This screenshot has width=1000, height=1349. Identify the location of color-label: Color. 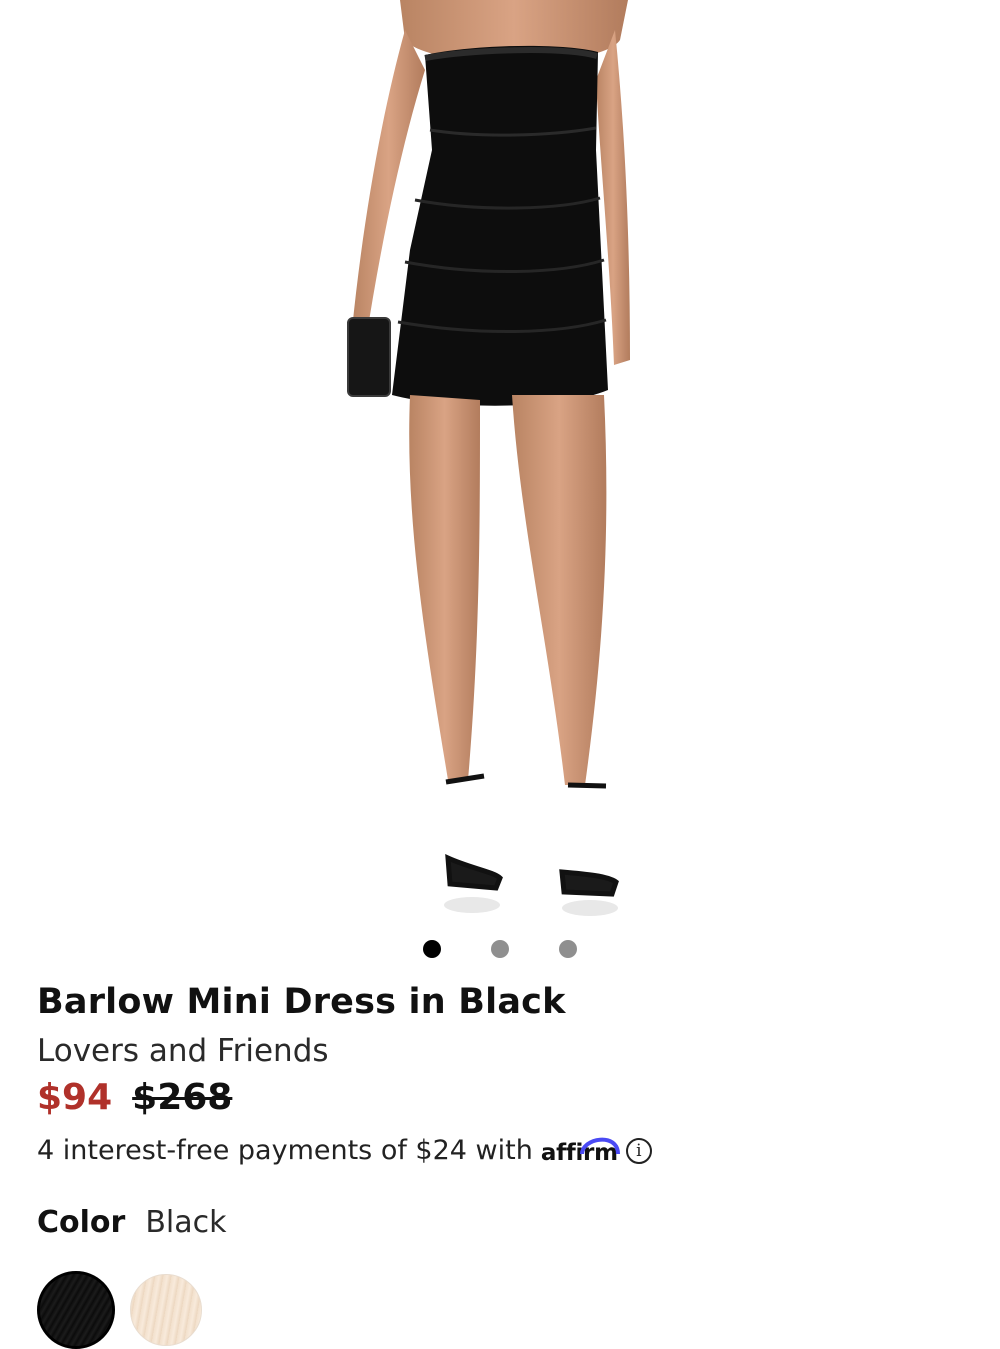
(81, 1222).